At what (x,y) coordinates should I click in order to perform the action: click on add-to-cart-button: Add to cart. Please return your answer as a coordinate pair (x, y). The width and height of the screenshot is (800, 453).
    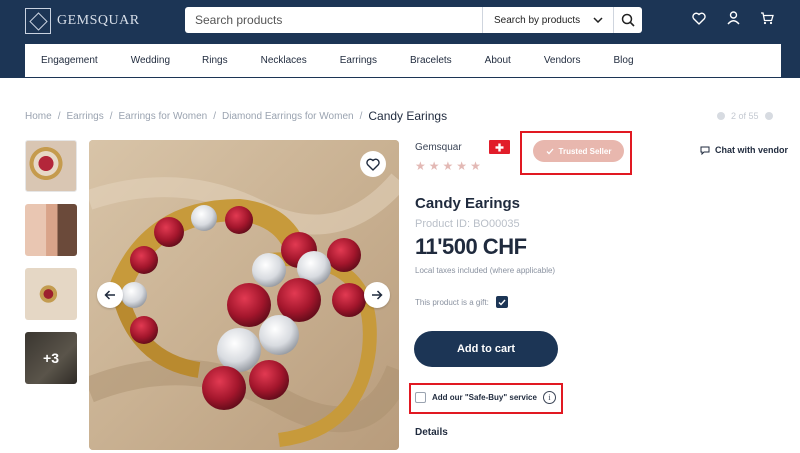
    Looking at the image, I should click on (486, 349).